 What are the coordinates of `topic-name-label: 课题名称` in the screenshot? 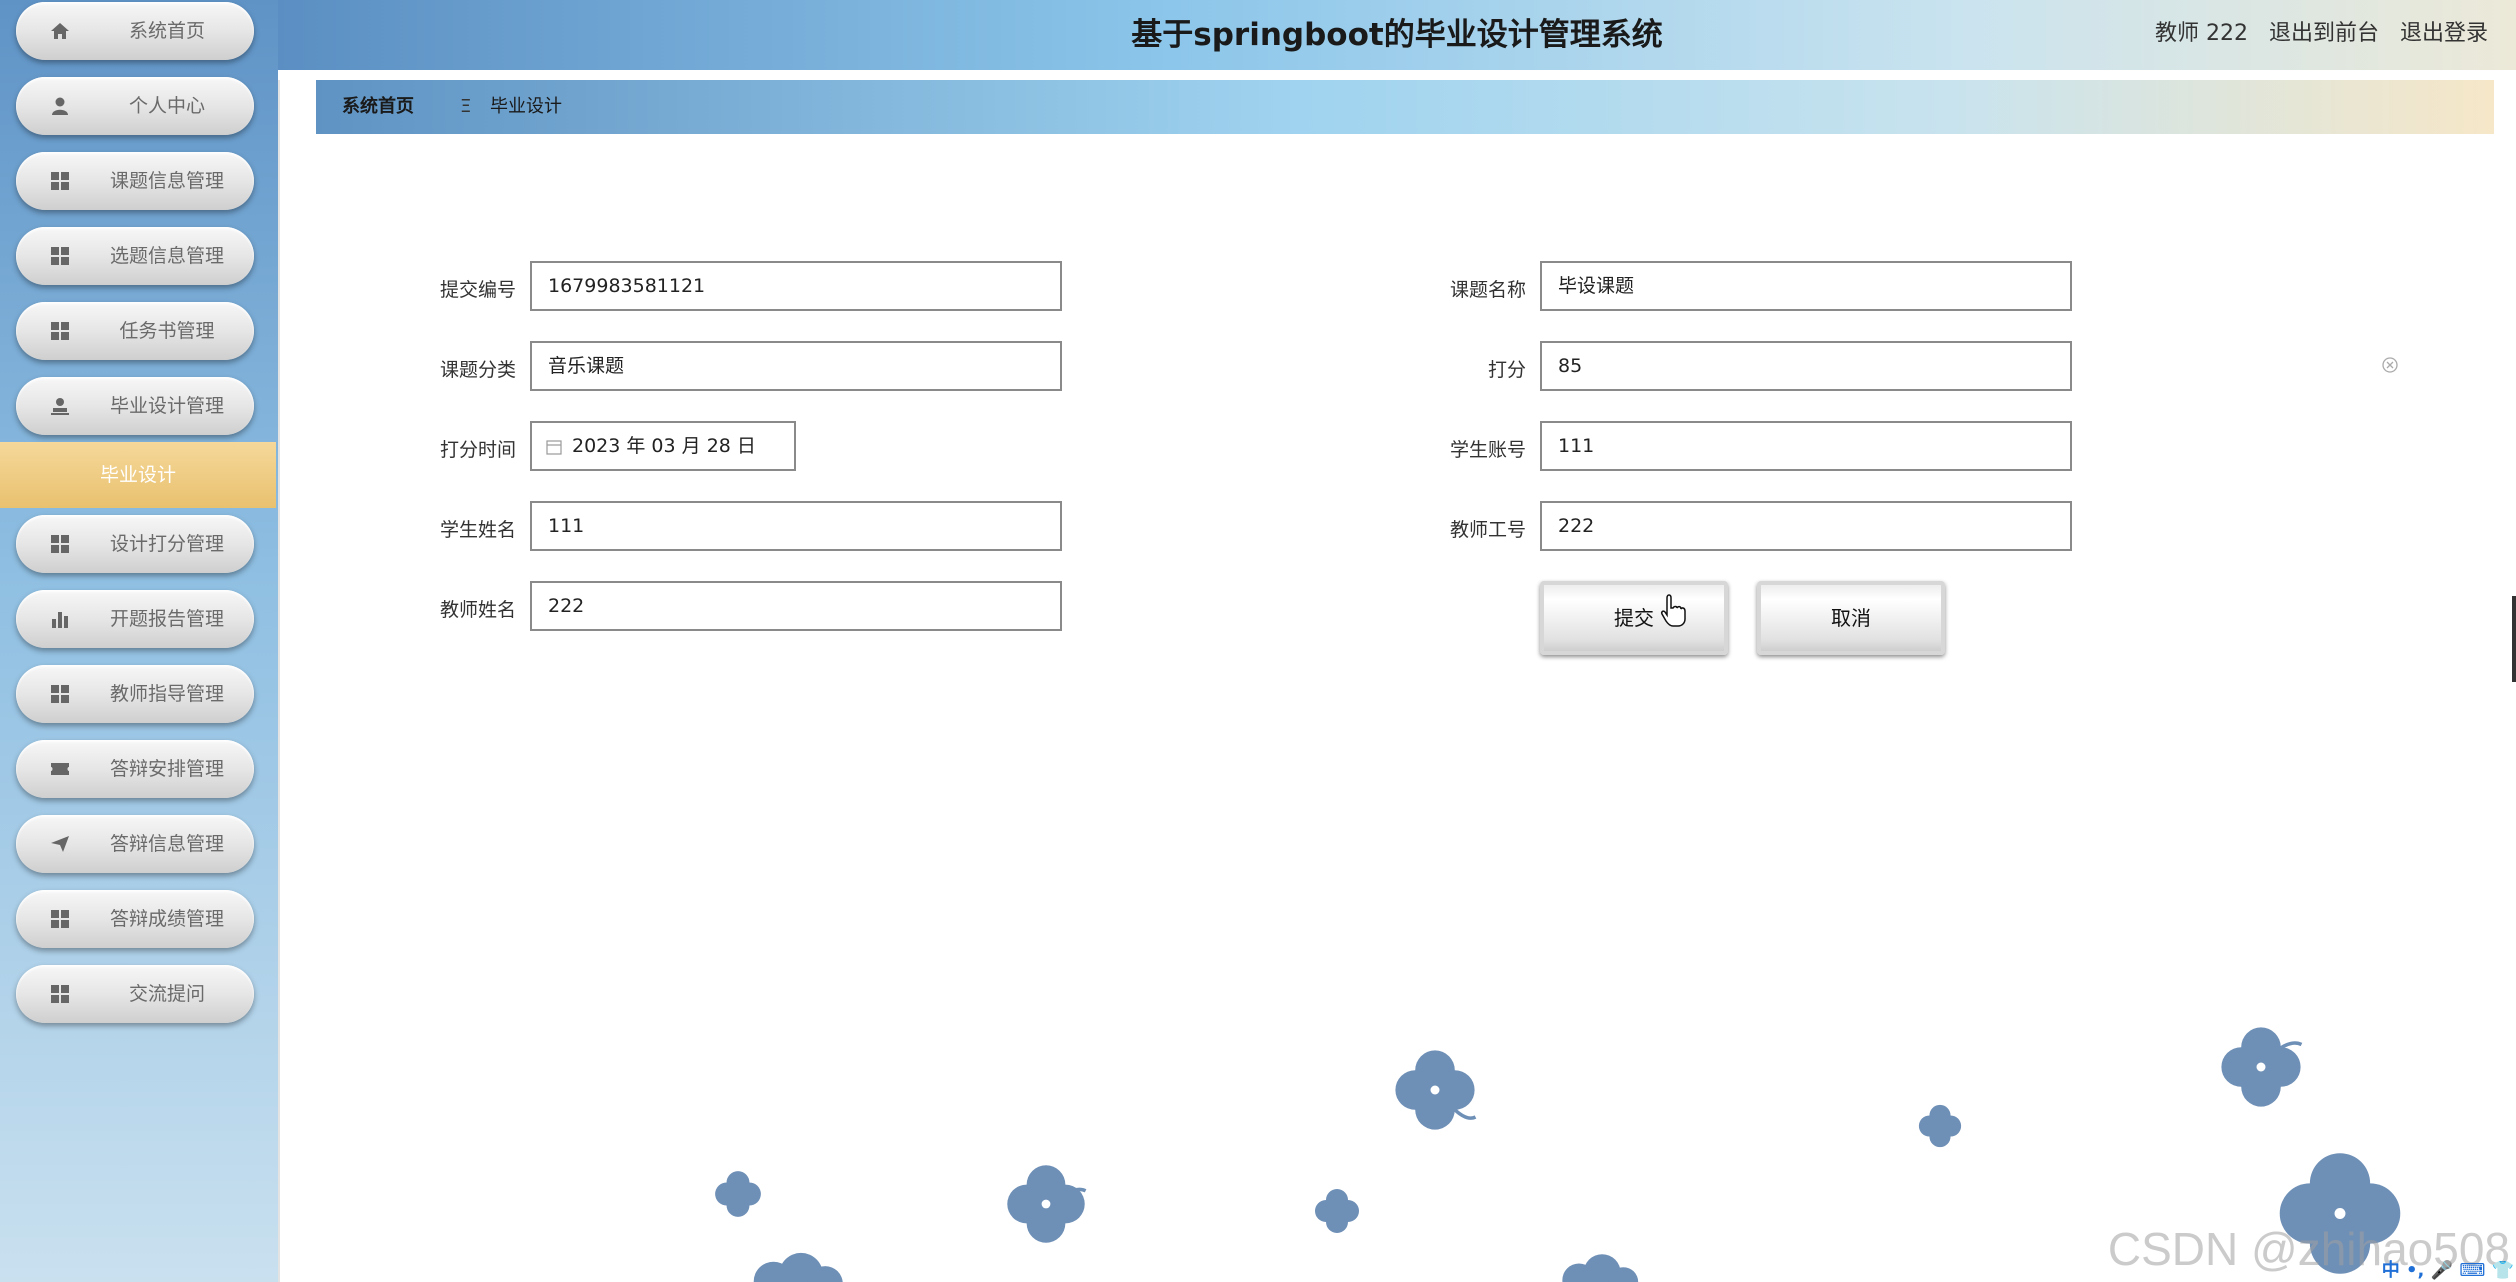 It's located at (1487, 290).